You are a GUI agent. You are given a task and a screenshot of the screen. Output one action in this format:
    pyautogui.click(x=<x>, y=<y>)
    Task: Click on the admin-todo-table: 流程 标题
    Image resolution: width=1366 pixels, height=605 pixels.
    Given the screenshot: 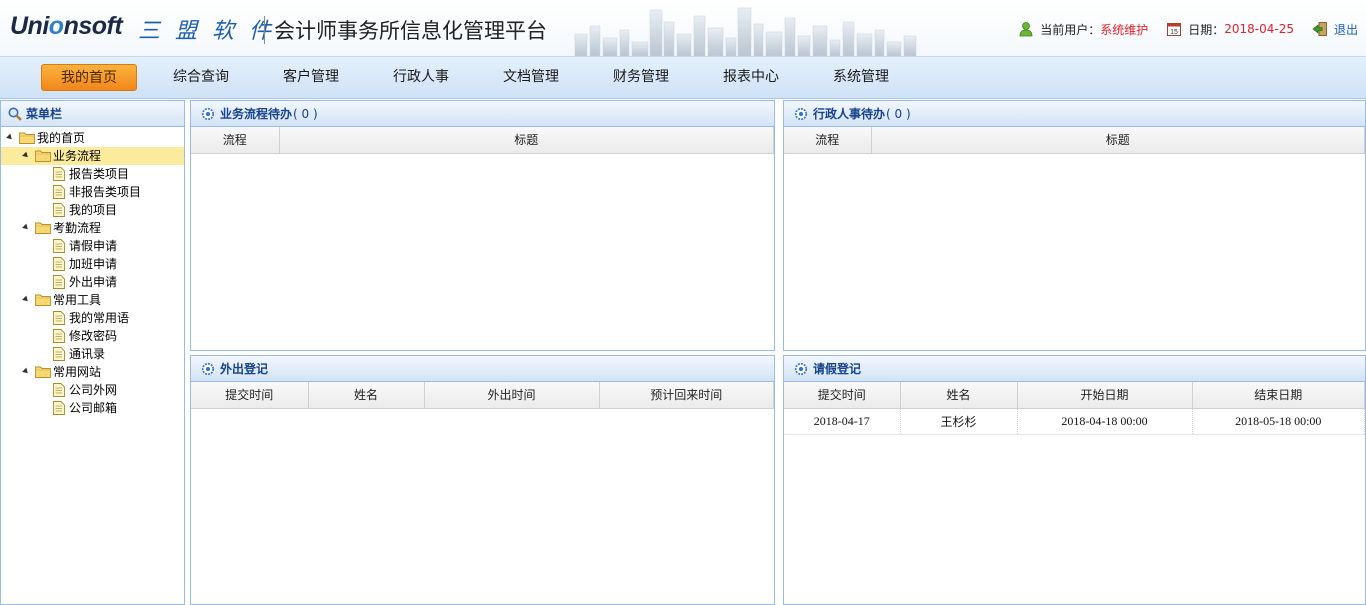 What is the action you would take?
    pyautogui.click(x=1074, y=140)
    